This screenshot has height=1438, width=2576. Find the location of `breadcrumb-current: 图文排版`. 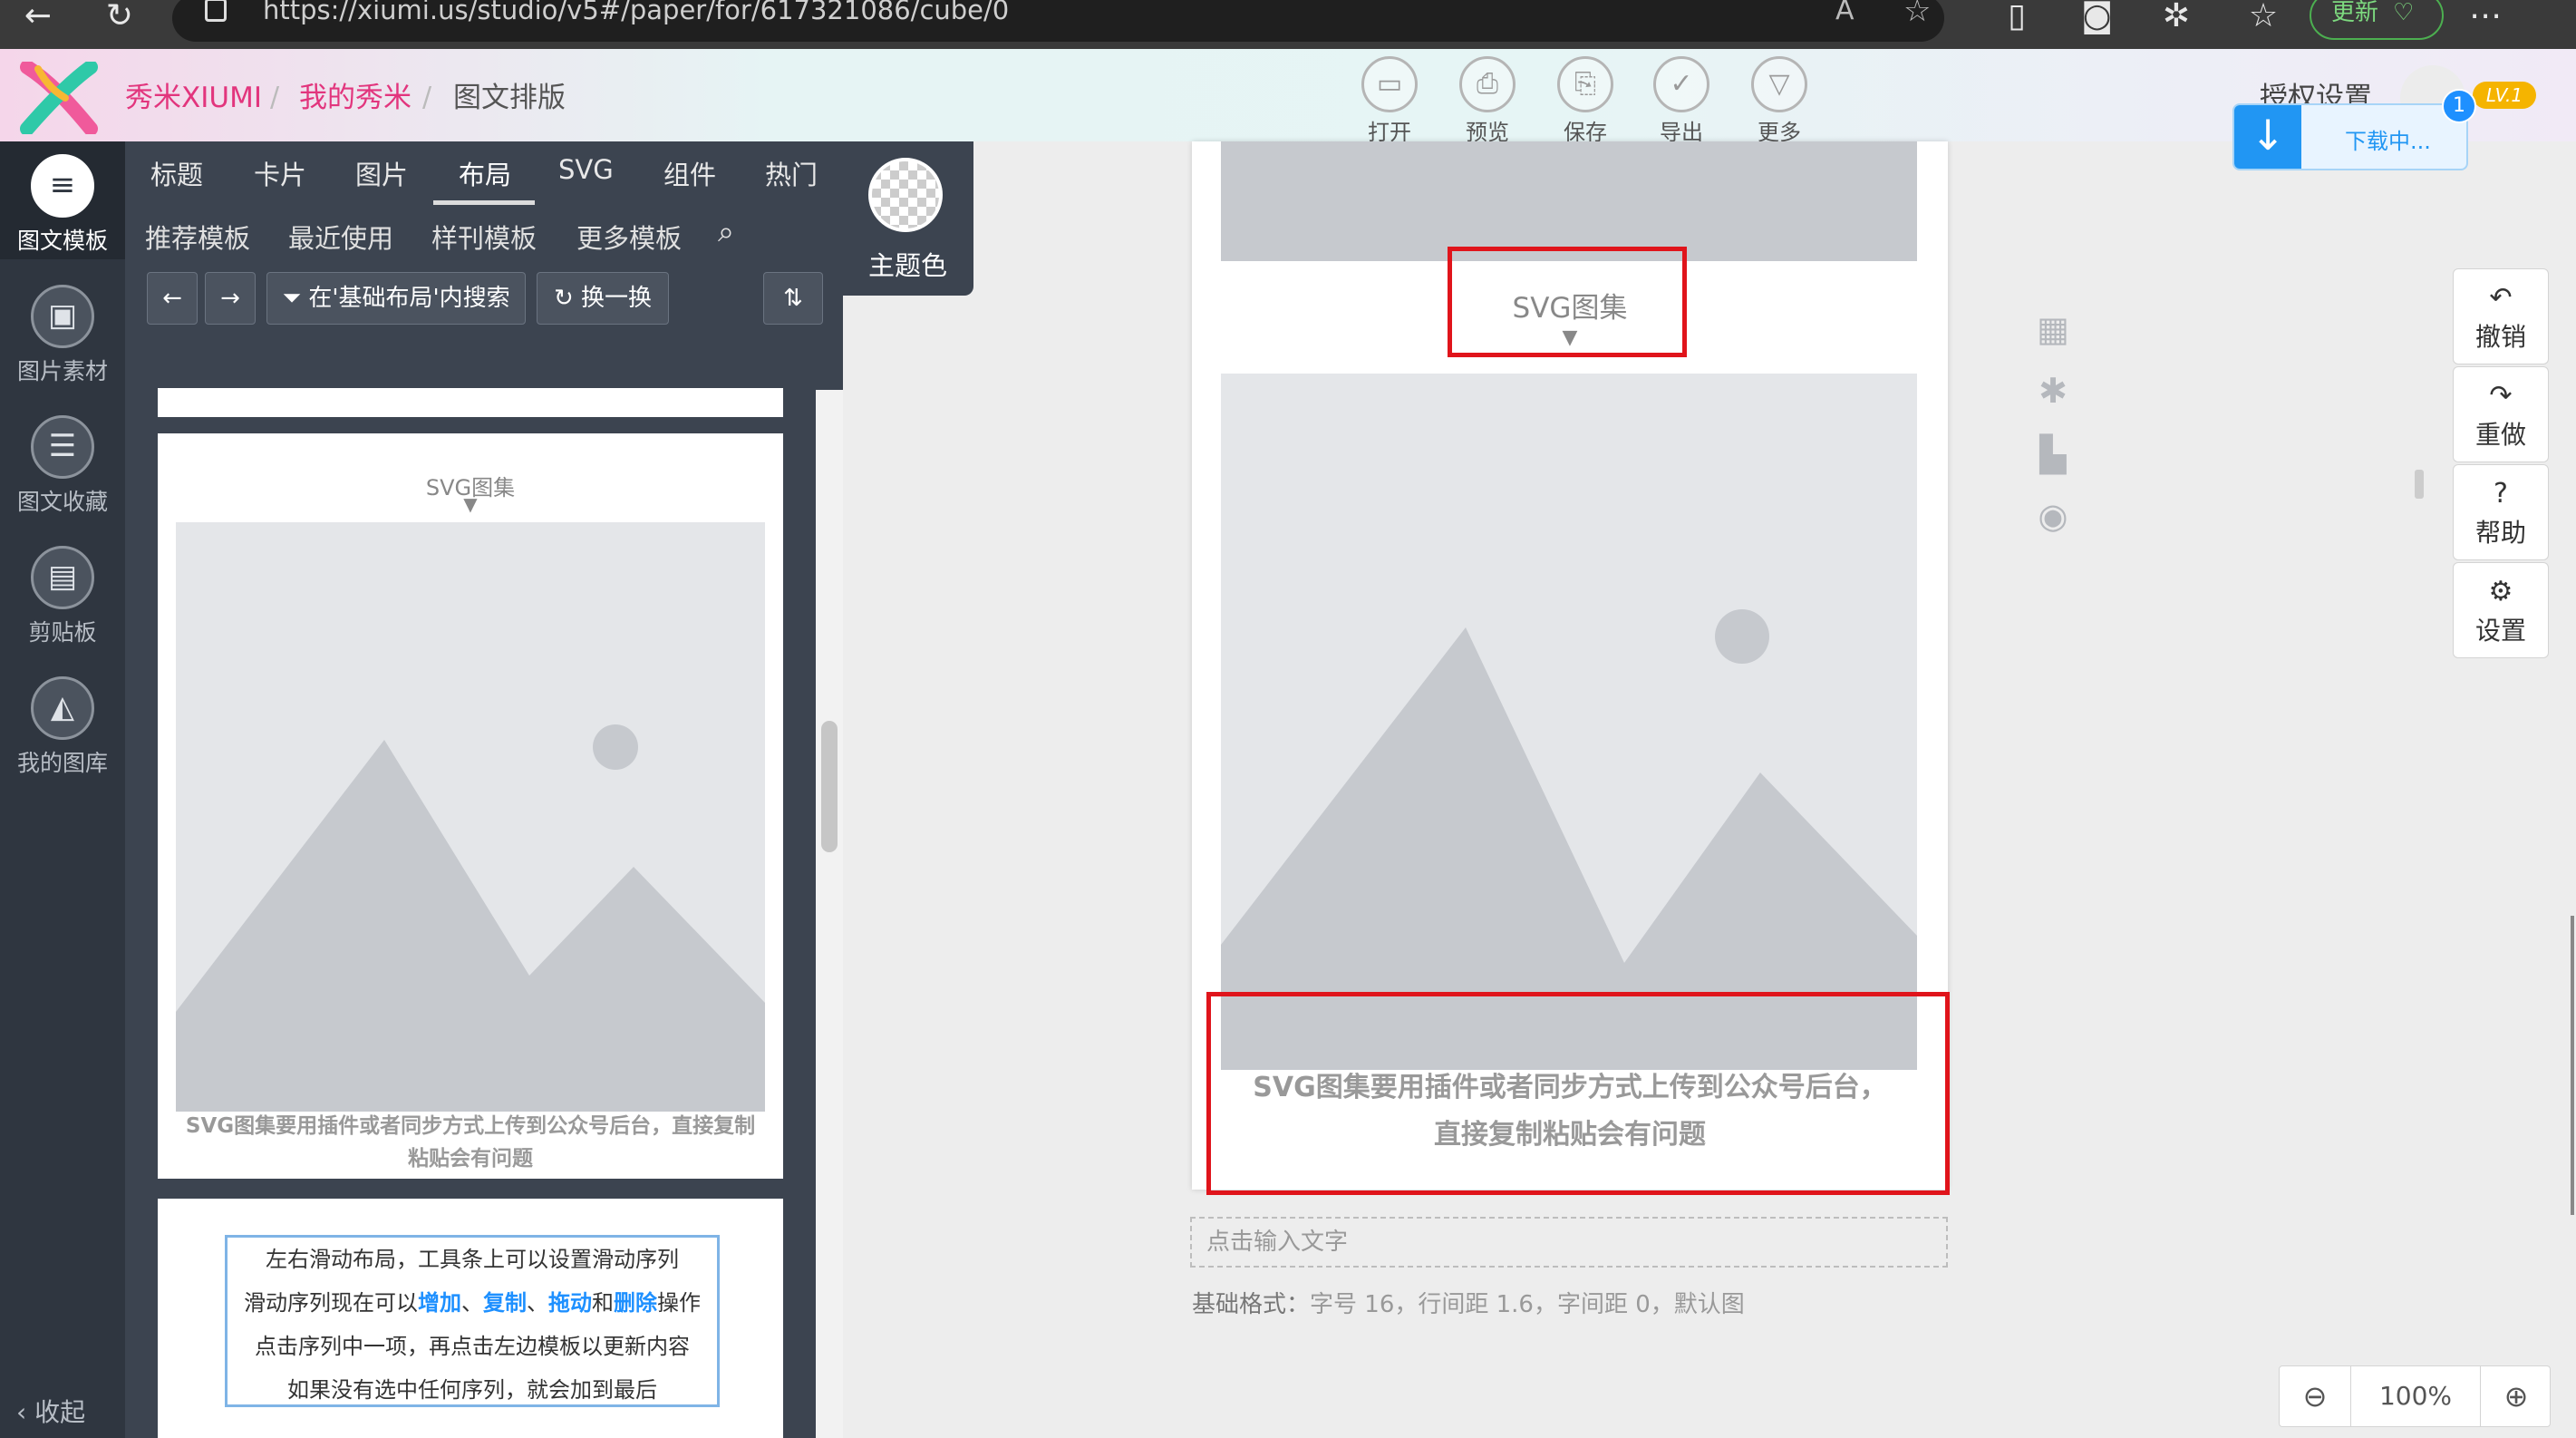

breadcrumb-current: 图文排版 is located at coordinates (509, 98).